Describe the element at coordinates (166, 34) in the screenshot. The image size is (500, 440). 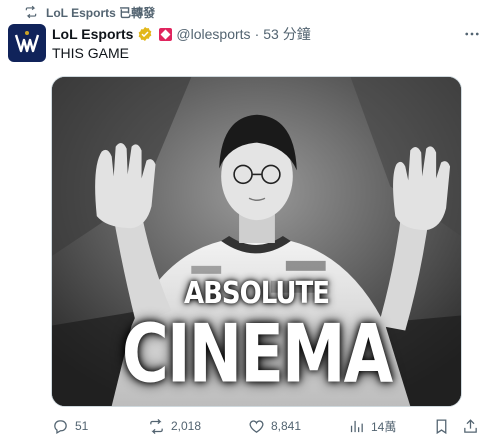
I see `affiliate-badge-icon` at that location.